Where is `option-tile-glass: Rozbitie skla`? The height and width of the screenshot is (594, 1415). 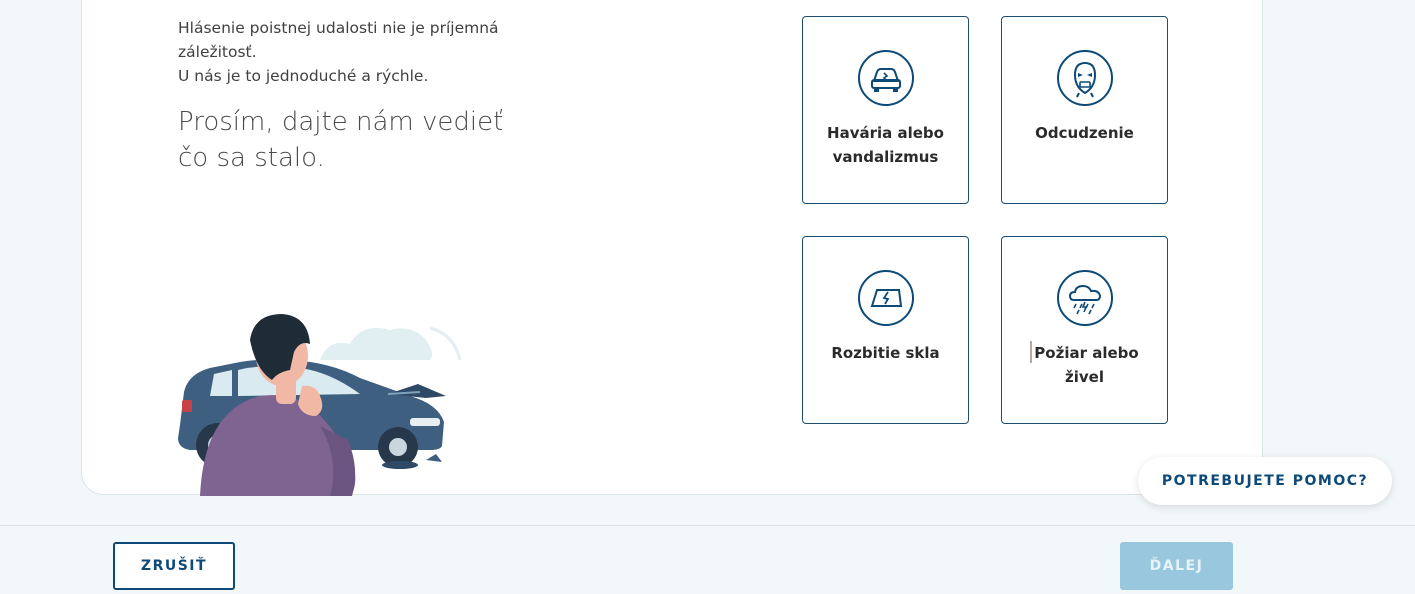
option-tile-glass: Rozbitie skla is located at coordinates (885, 330).